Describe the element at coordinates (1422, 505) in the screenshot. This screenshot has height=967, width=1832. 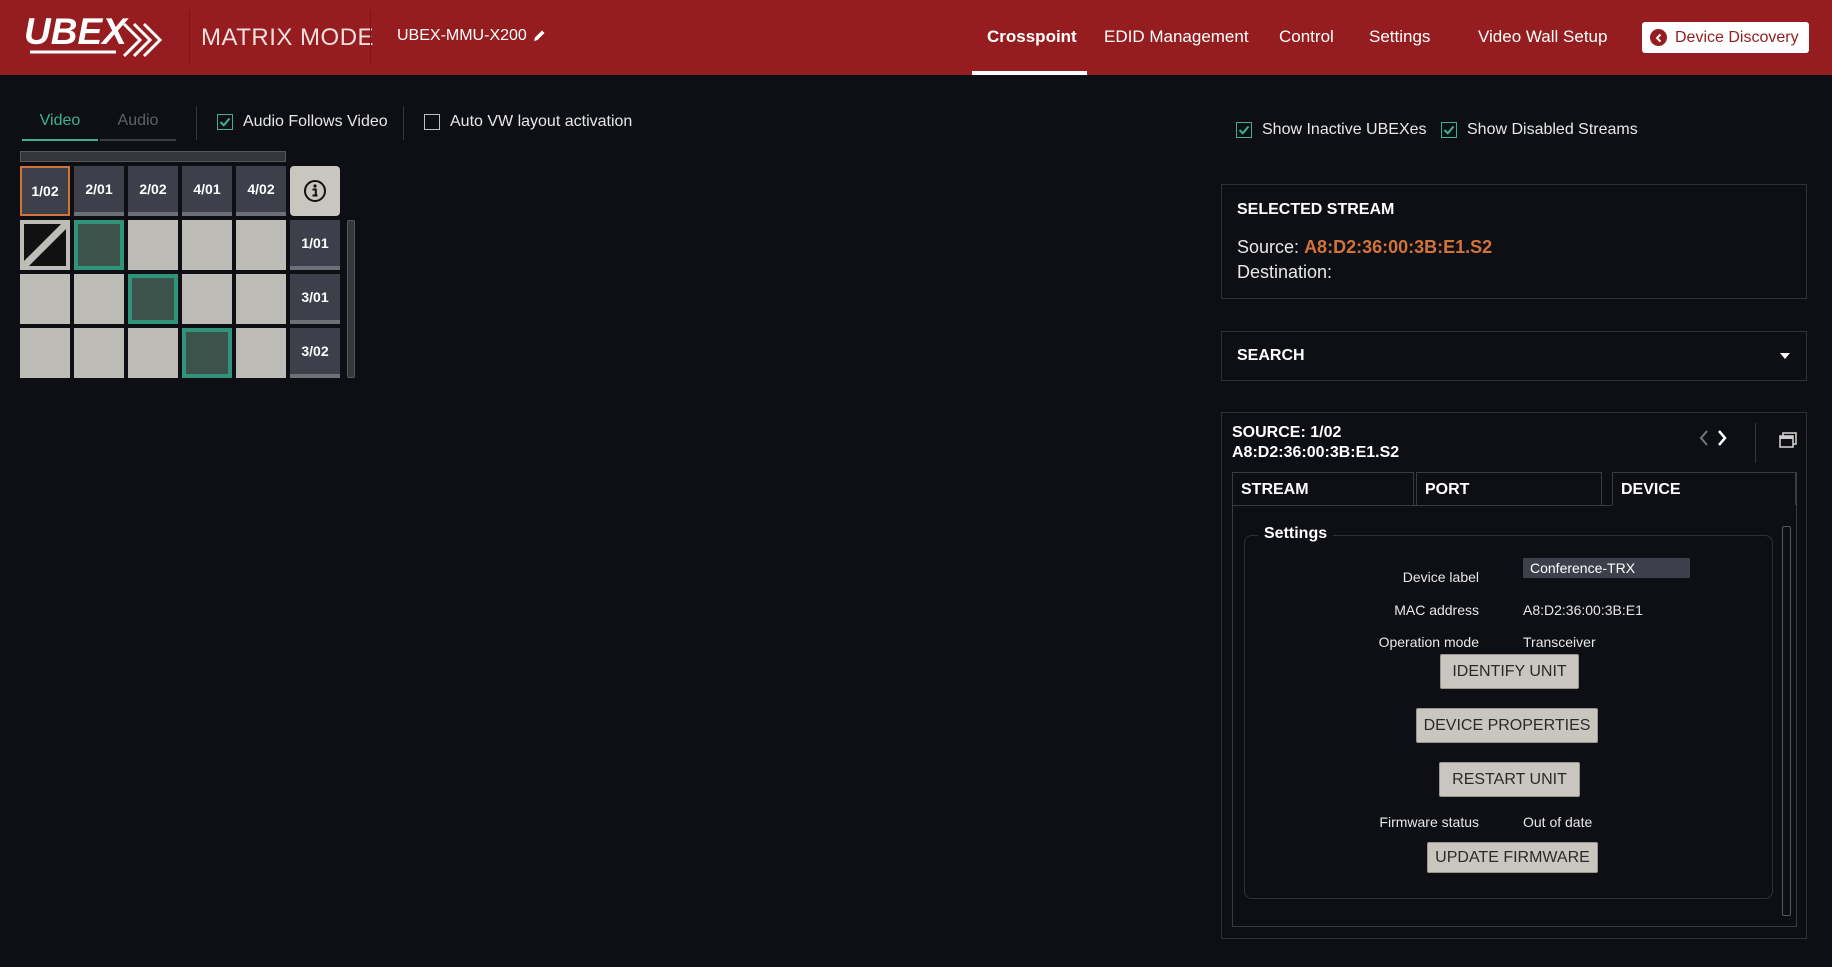
I see `tab-baseline` at that location.